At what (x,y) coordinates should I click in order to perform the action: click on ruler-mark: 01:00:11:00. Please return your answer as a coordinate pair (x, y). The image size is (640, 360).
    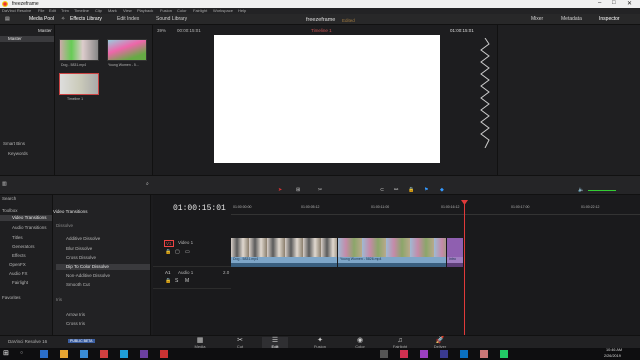
    Looking at the image, I should click on (380, 207).